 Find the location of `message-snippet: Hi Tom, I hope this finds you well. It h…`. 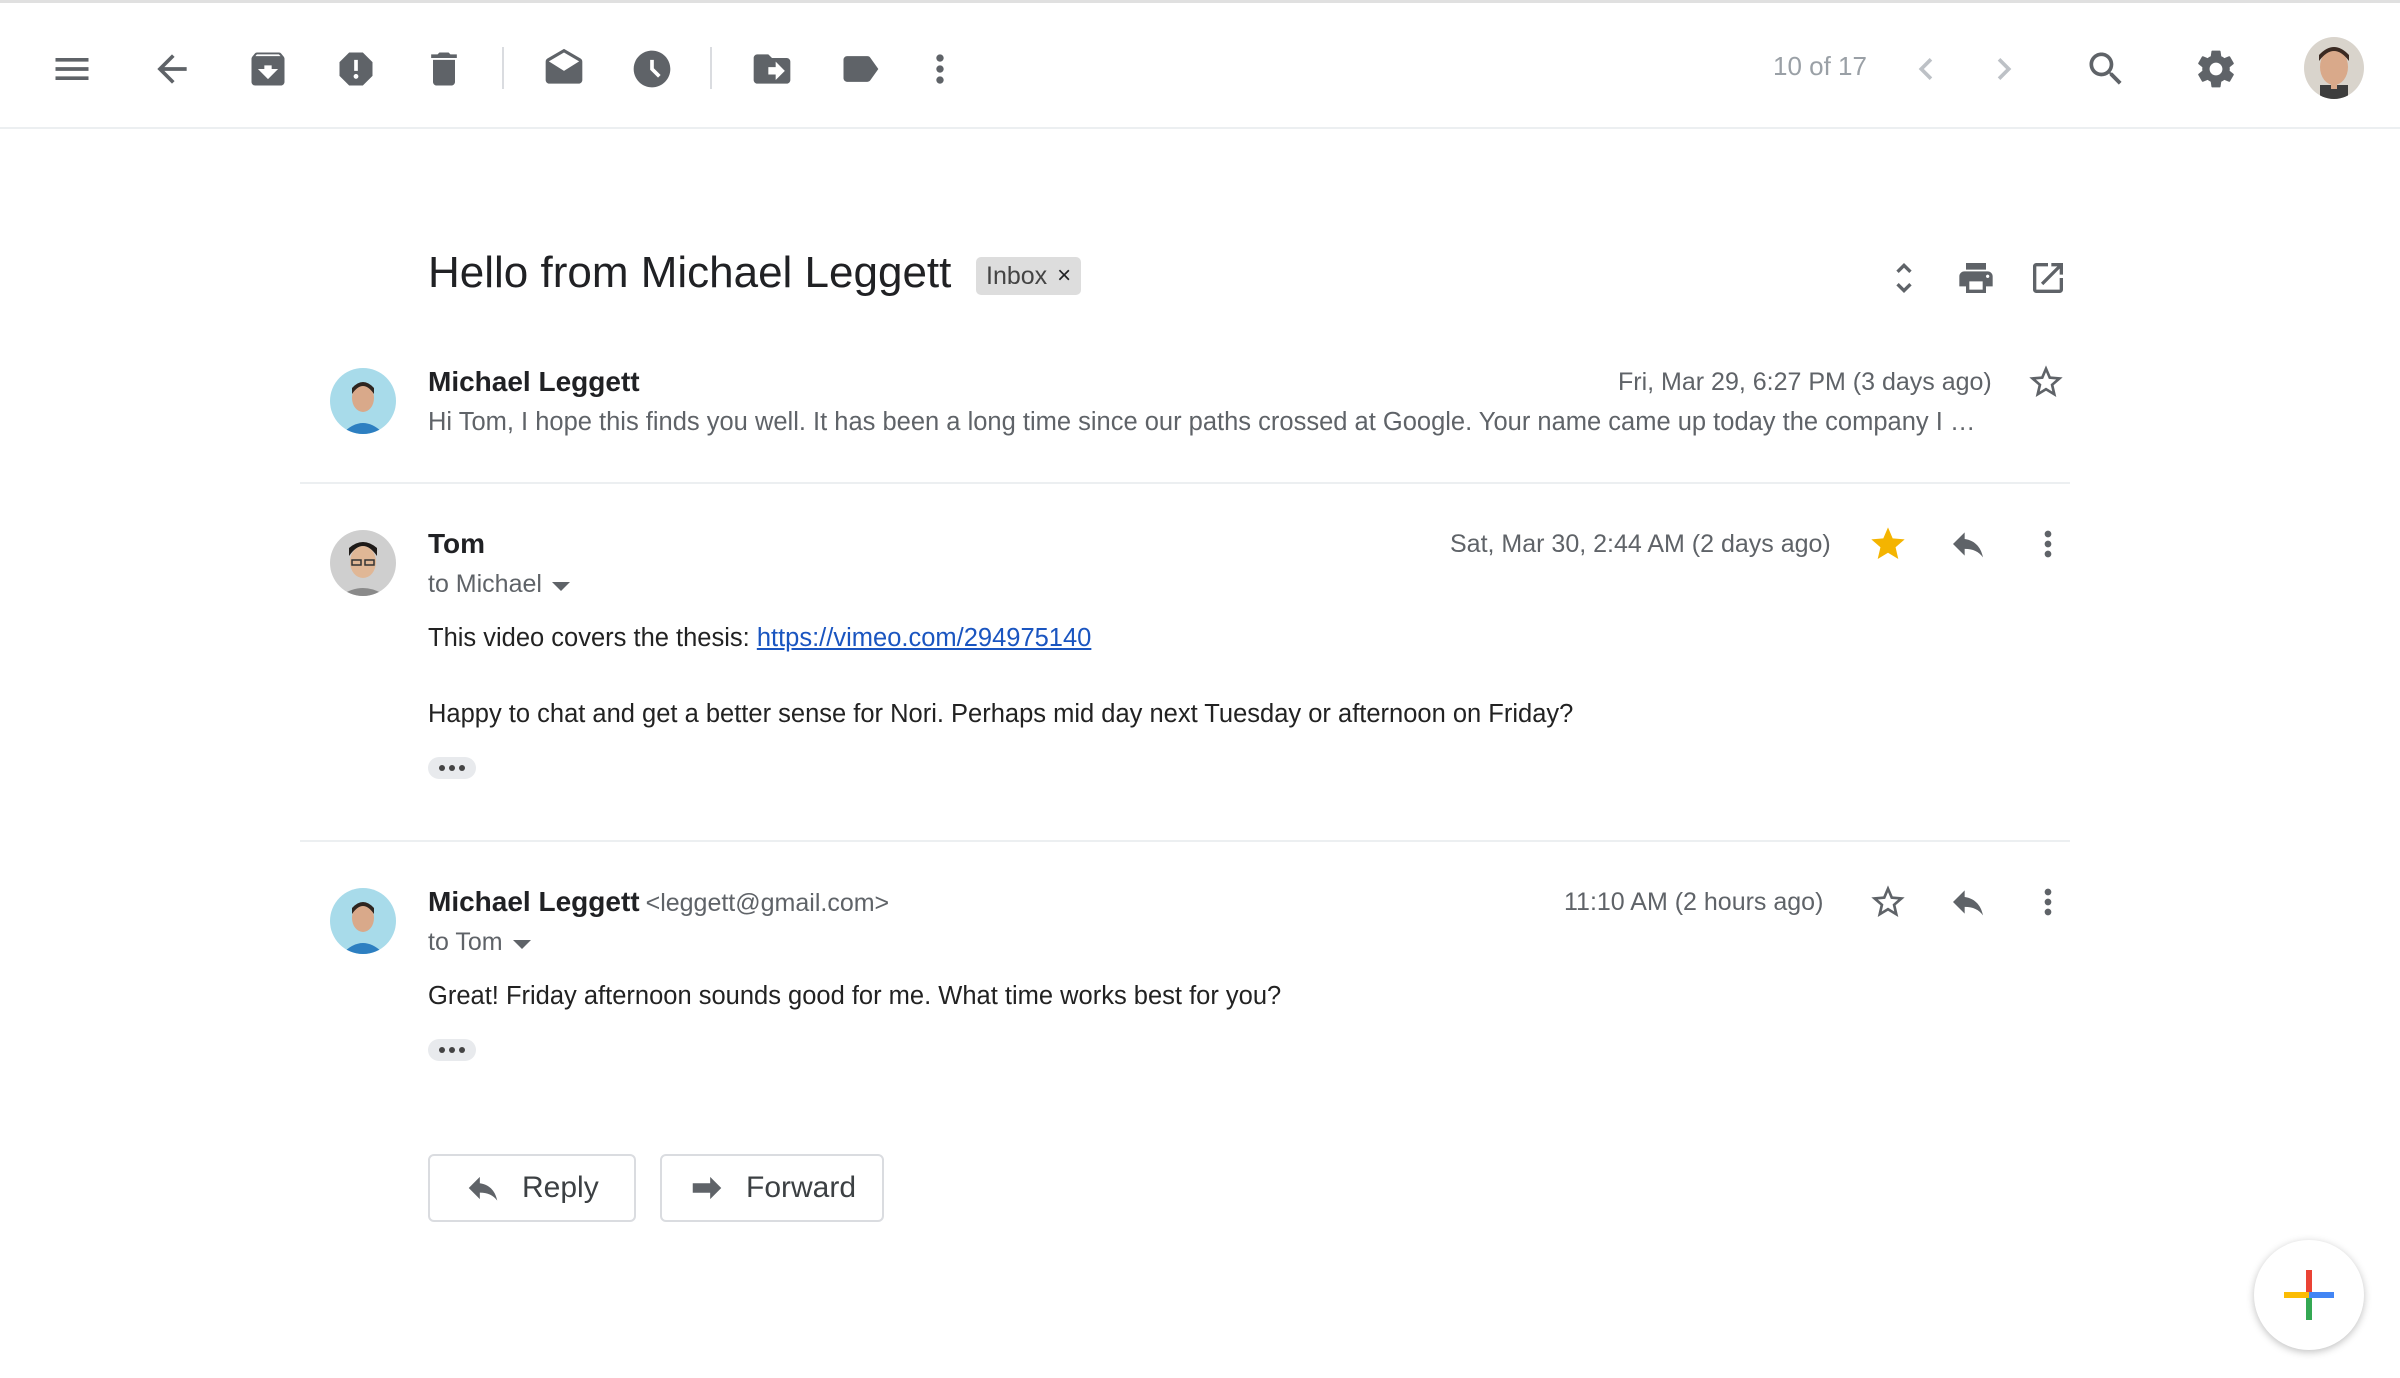

message-snippet: Hi Tom, I hope this finds you well. It h… is located at coordinates (1201, 422).